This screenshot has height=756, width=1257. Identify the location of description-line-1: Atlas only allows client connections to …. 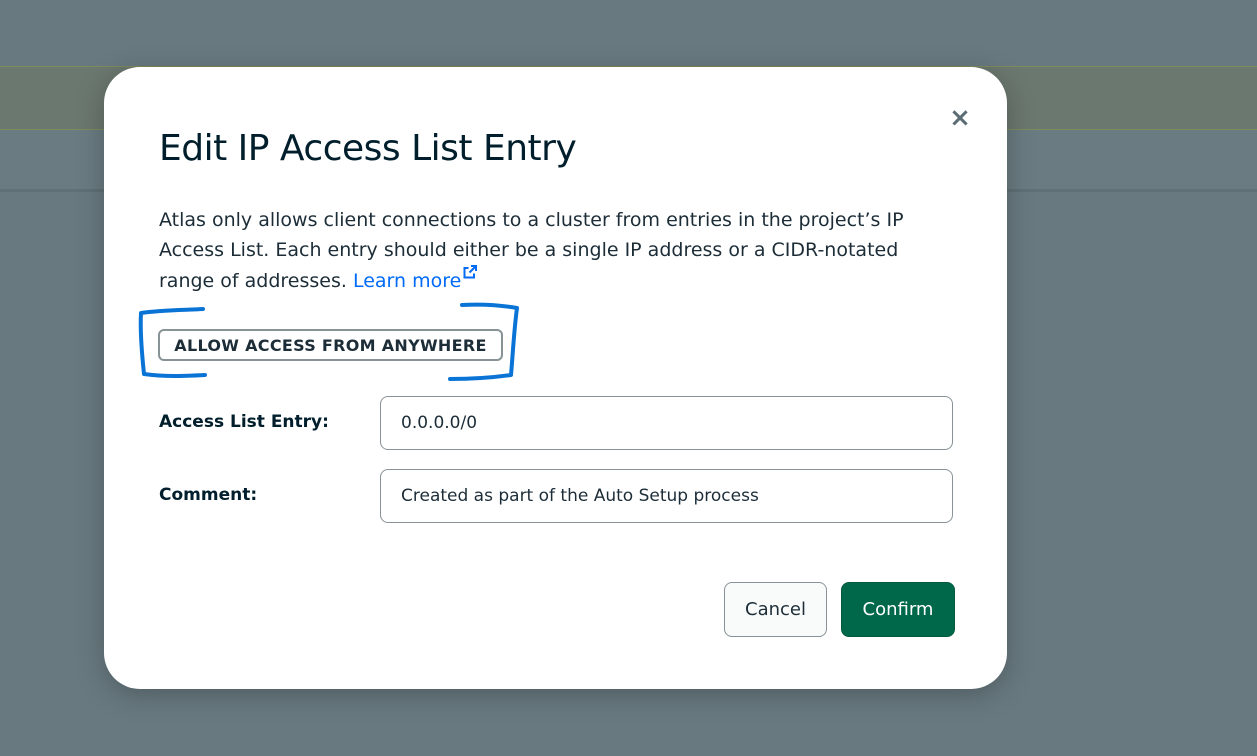
(531, 220).